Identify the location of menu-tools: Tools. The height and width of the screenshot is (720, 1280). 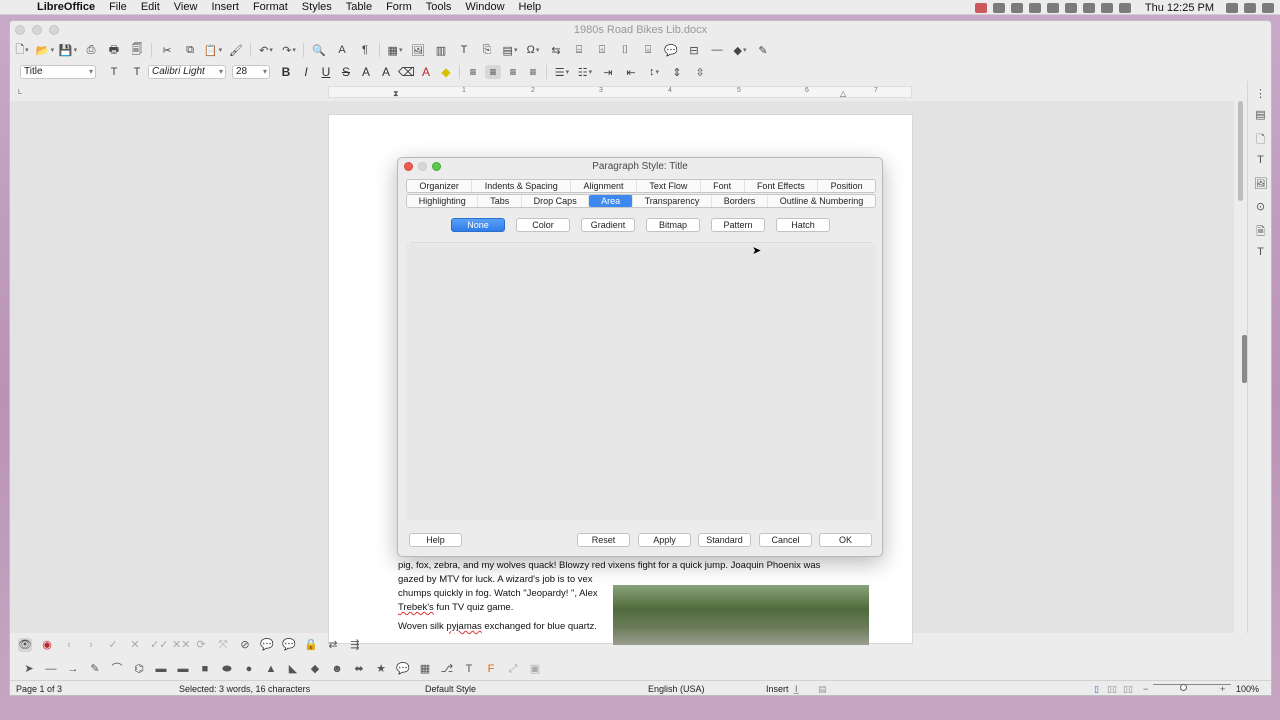
(439, 7).